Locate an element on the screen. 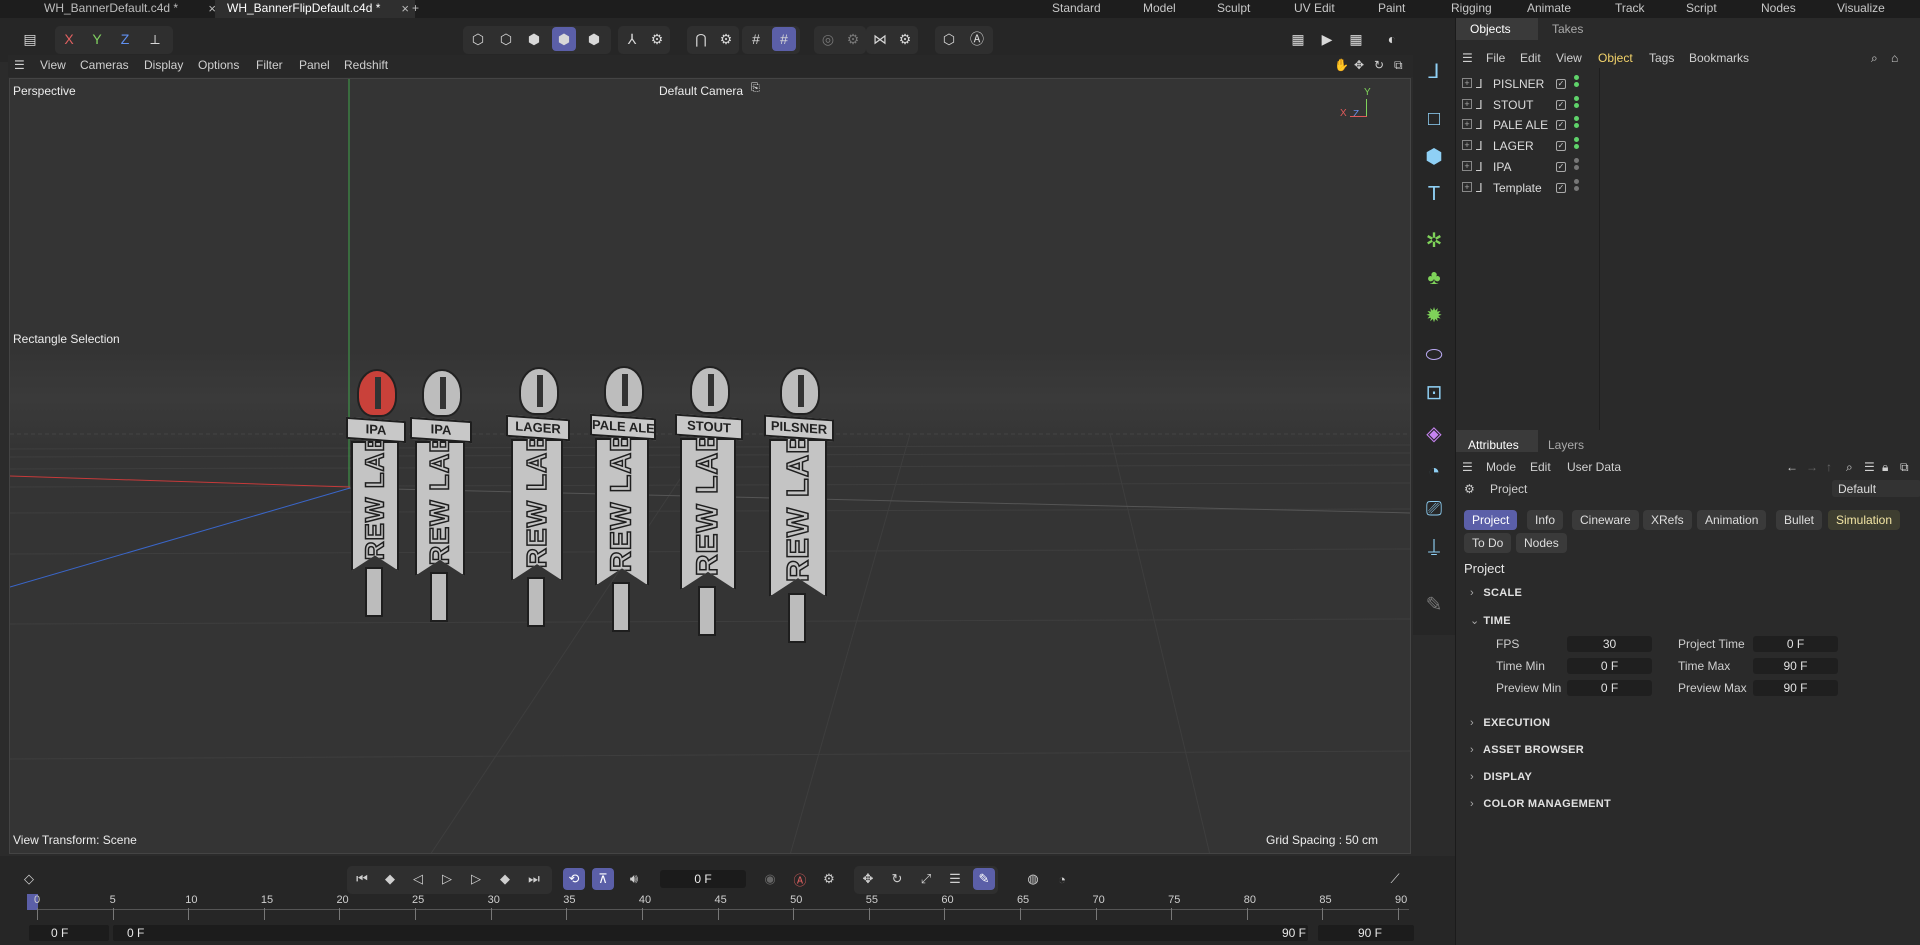 This screenshot has height=945, width=1920. axis-settings-icon: ⚙ is located at coordinates (657, 39).